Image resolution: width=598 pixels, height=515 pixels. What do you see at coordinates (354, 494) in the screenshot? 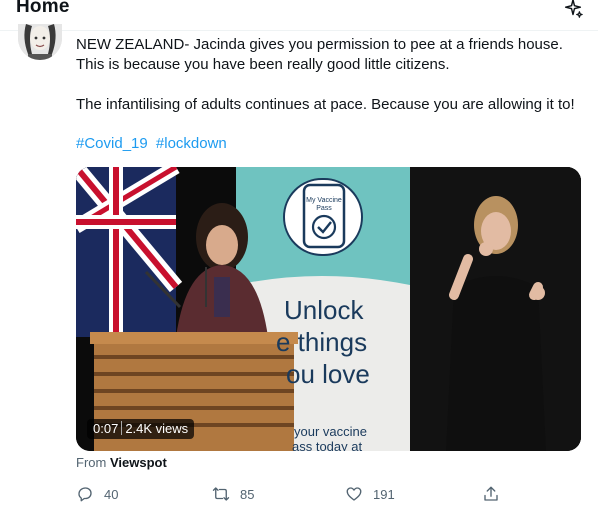
I see `like-icon` at bounding box center [354, 494].